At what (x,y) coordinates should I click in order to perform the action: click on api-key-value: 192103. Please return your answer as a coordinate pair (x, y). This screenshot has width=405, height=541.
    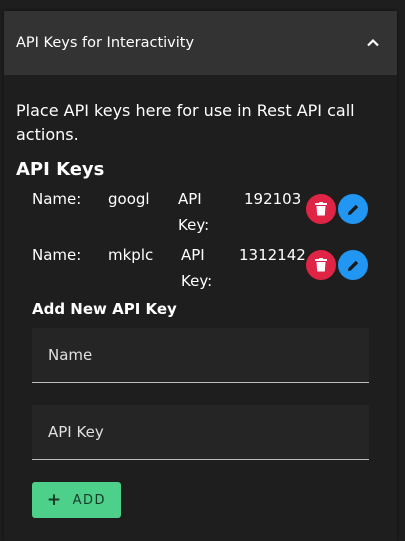
    Looking at the image, I should click on (273, 199).